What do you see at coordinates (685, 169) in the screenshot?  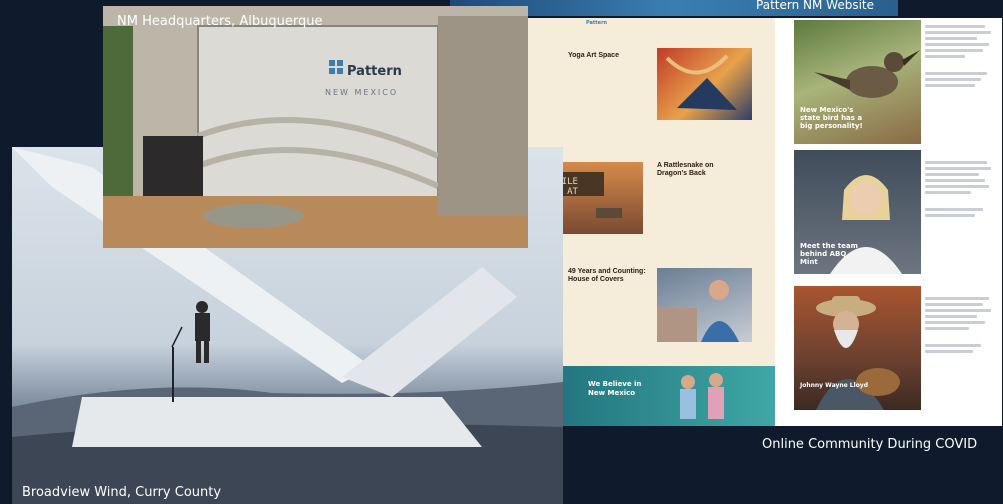 I see `article-title: A Rattlesnake on Dragon's Back` at bounding box center [685, 169].